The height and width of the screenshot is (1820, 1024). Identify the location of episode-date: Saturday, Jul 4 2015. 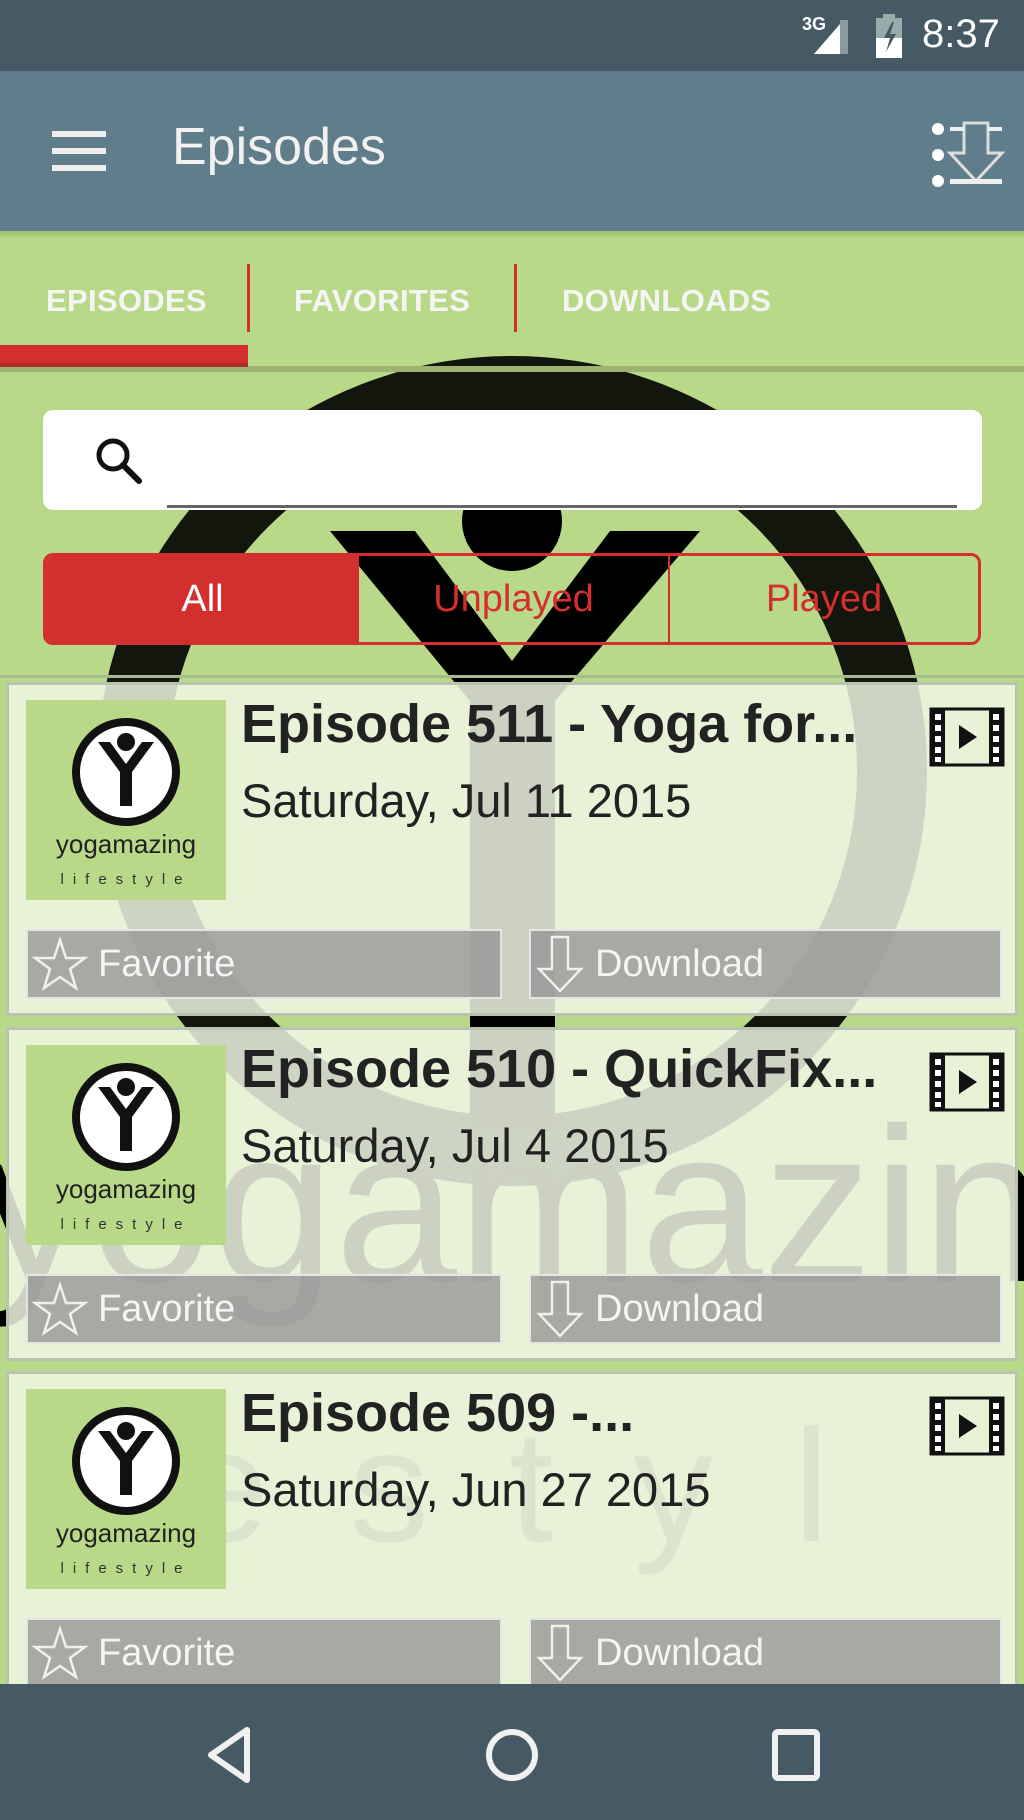
(455, 1145).